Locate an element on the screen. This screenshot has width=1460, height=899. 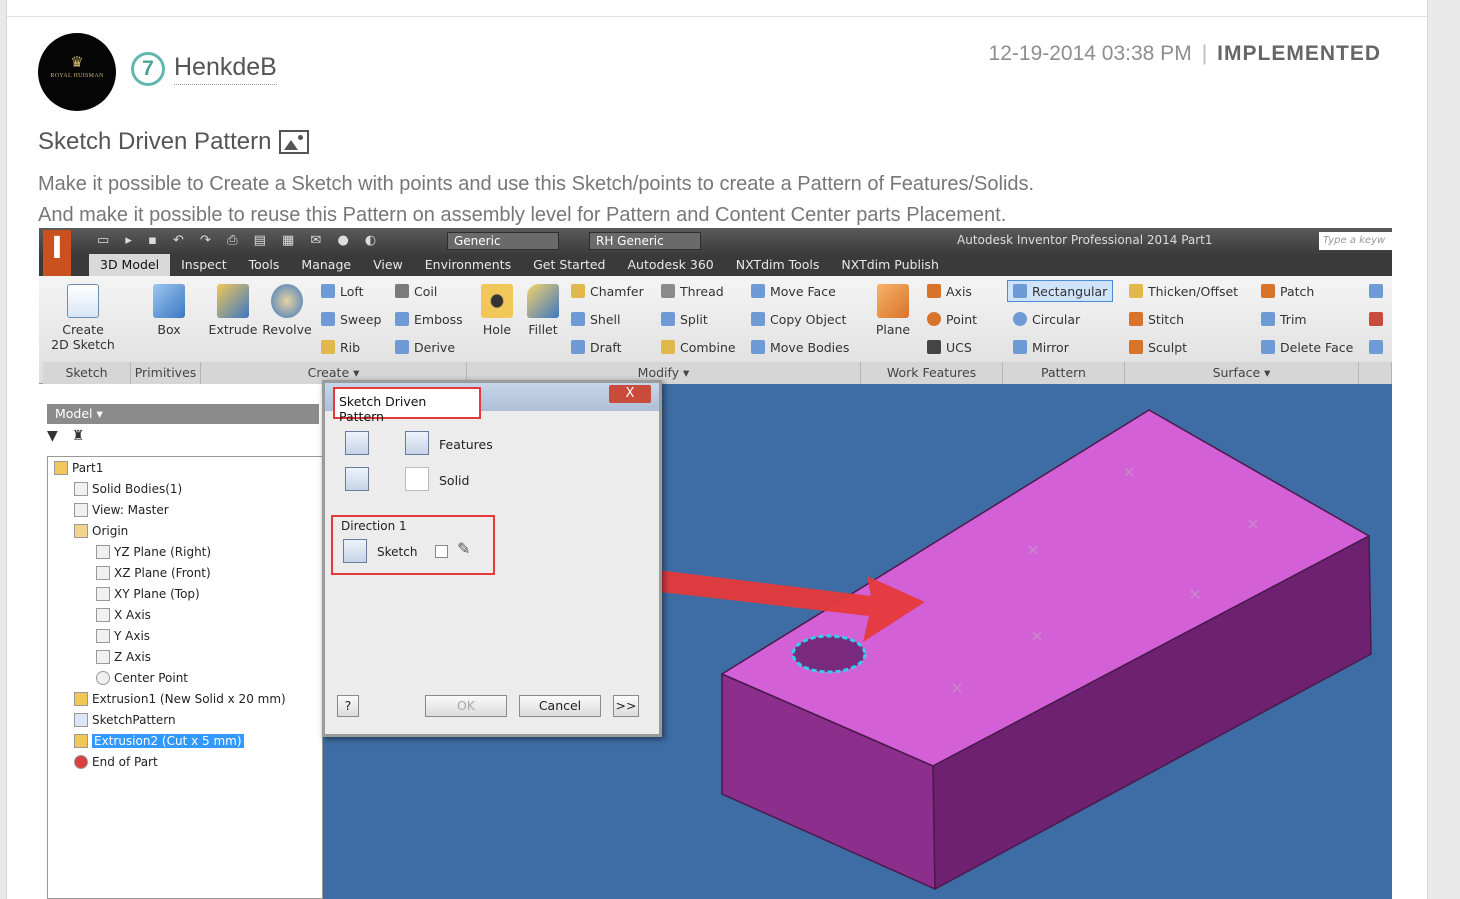
thicken-offset-button: Thicken/Offset is located at coordinates (1183, 291).